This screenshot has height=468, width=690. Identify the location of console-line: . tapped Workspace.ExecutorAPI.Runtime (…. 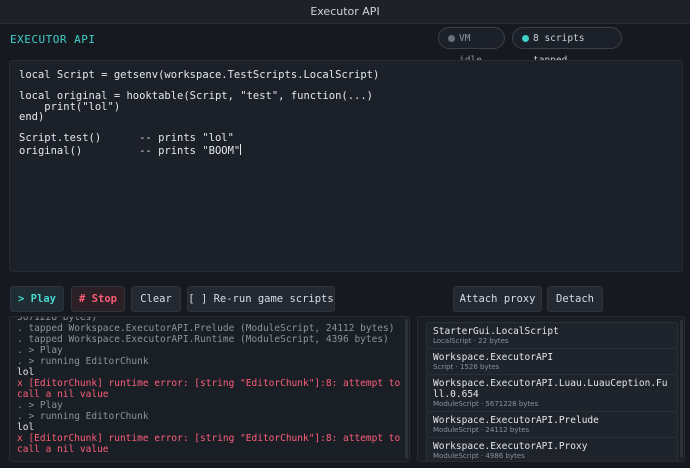
(203, 339).